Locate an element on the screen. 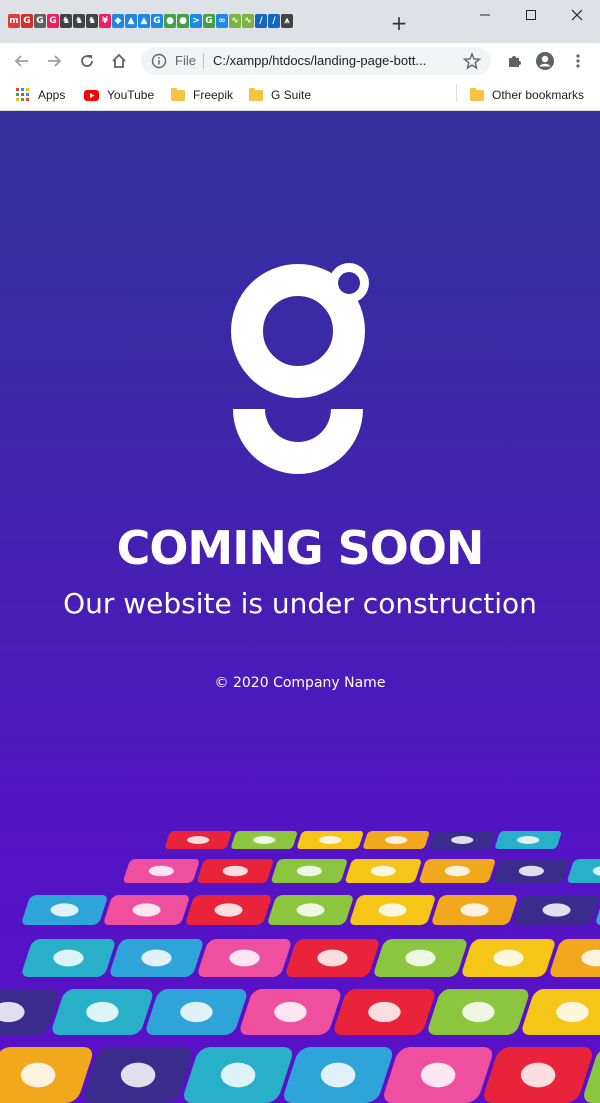 The width and height of the screenshot is (600, 1103). tab-favicon: ∞ is located at coordinates (222, 21).